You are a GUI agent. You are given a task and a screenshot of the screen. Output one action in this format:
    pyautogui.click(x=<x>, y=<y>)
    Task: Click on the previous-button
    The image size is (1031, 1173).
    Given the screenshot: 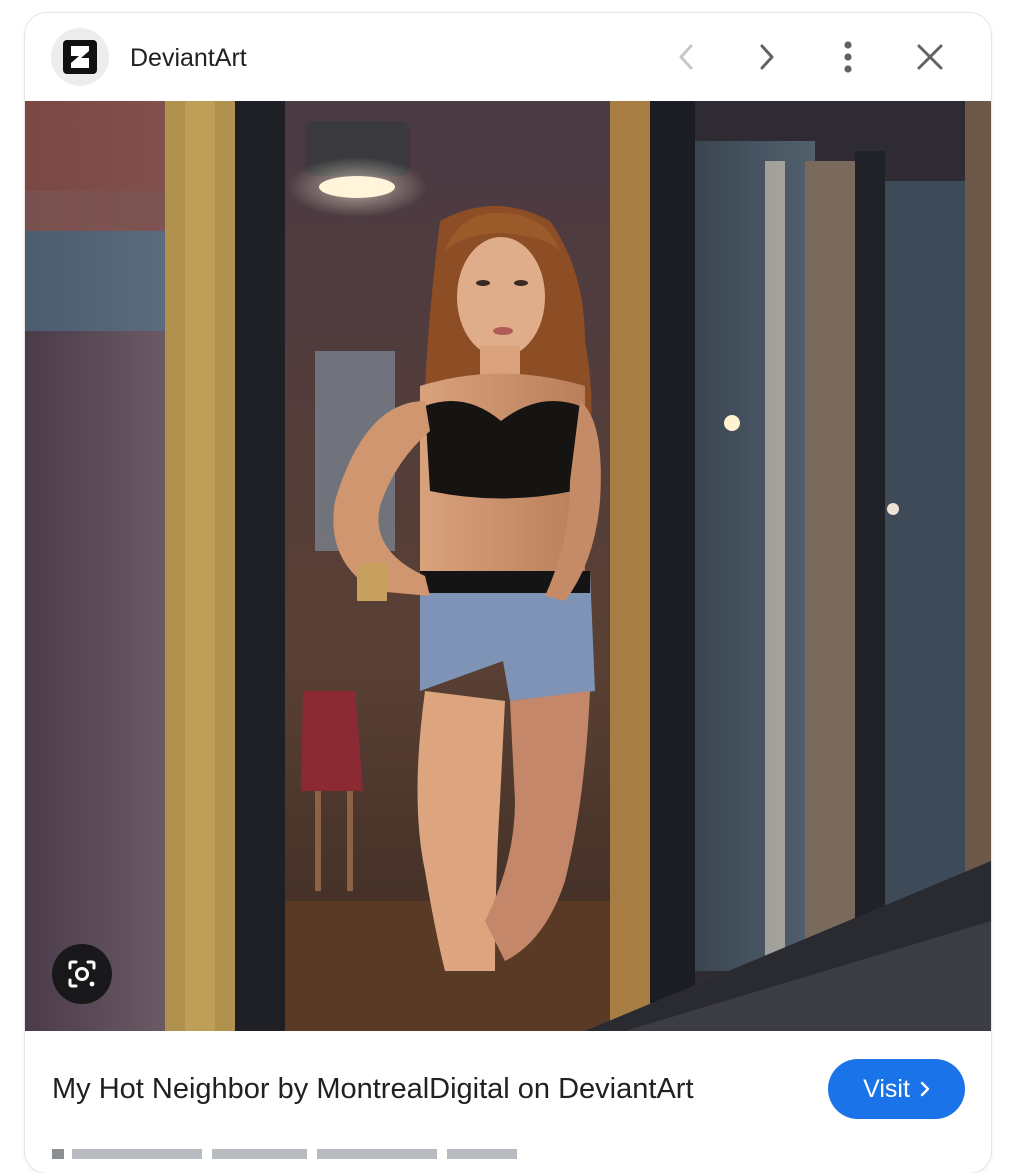 What is the action you would take?
    pyautogui.click(x=686, y=57)
    